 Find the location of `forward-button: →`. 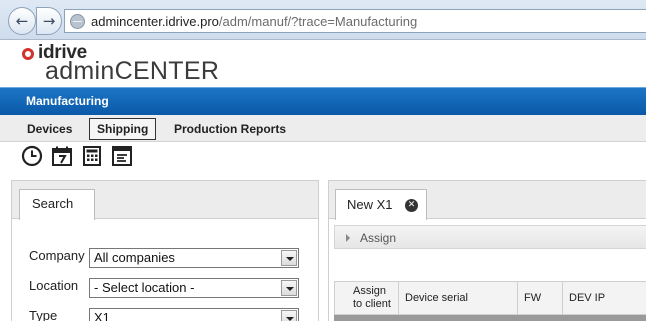

forward-button: → is located at coordinates (49, 21).